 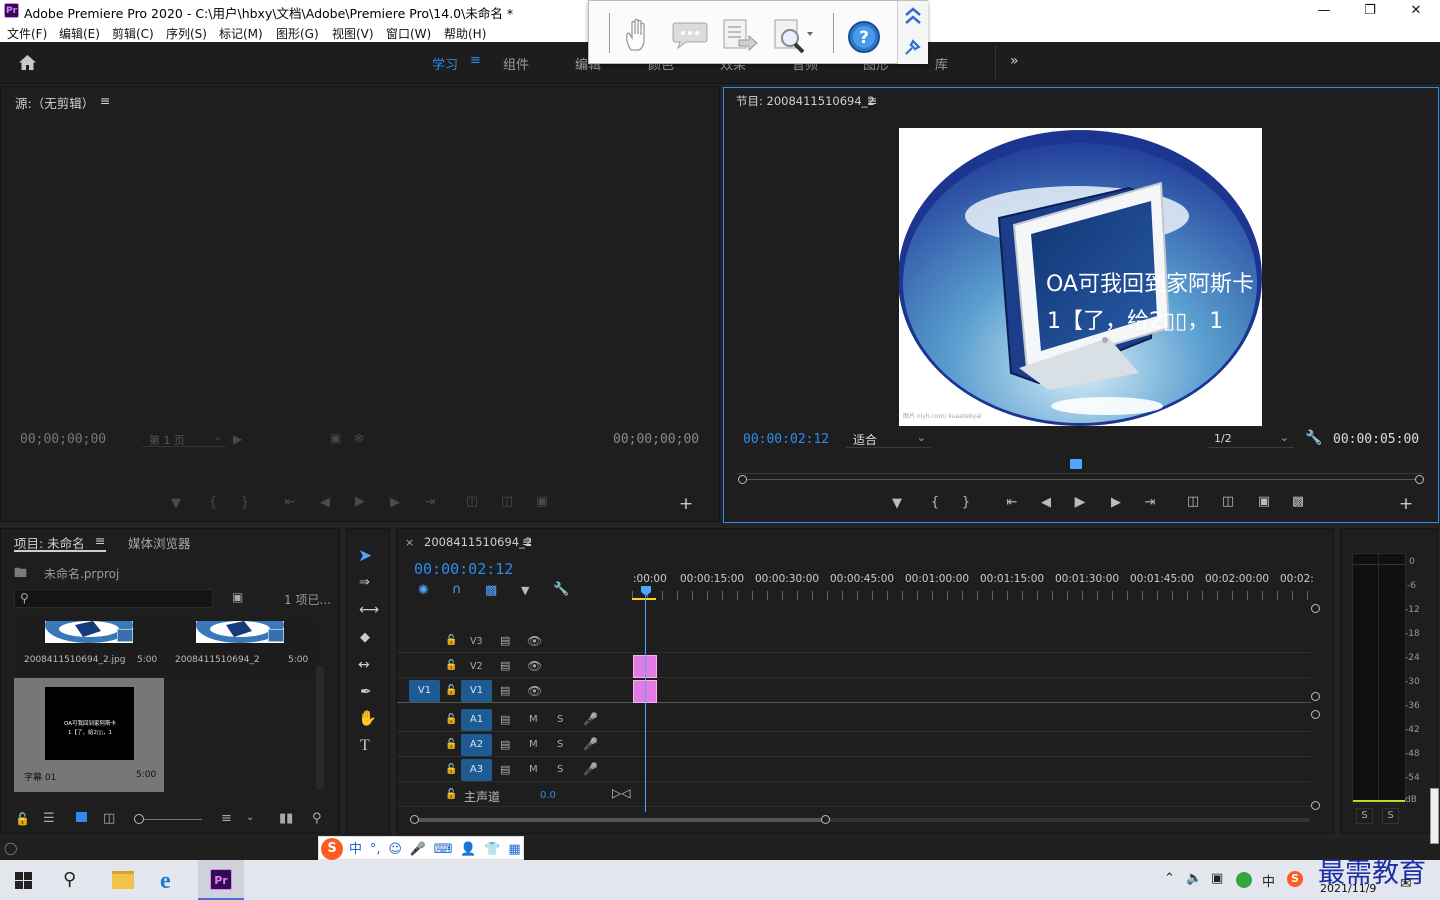 What do you see at coordinates (638, 35) in the screenshot?
I see `hand-icon` at bounding box center [638, 35].